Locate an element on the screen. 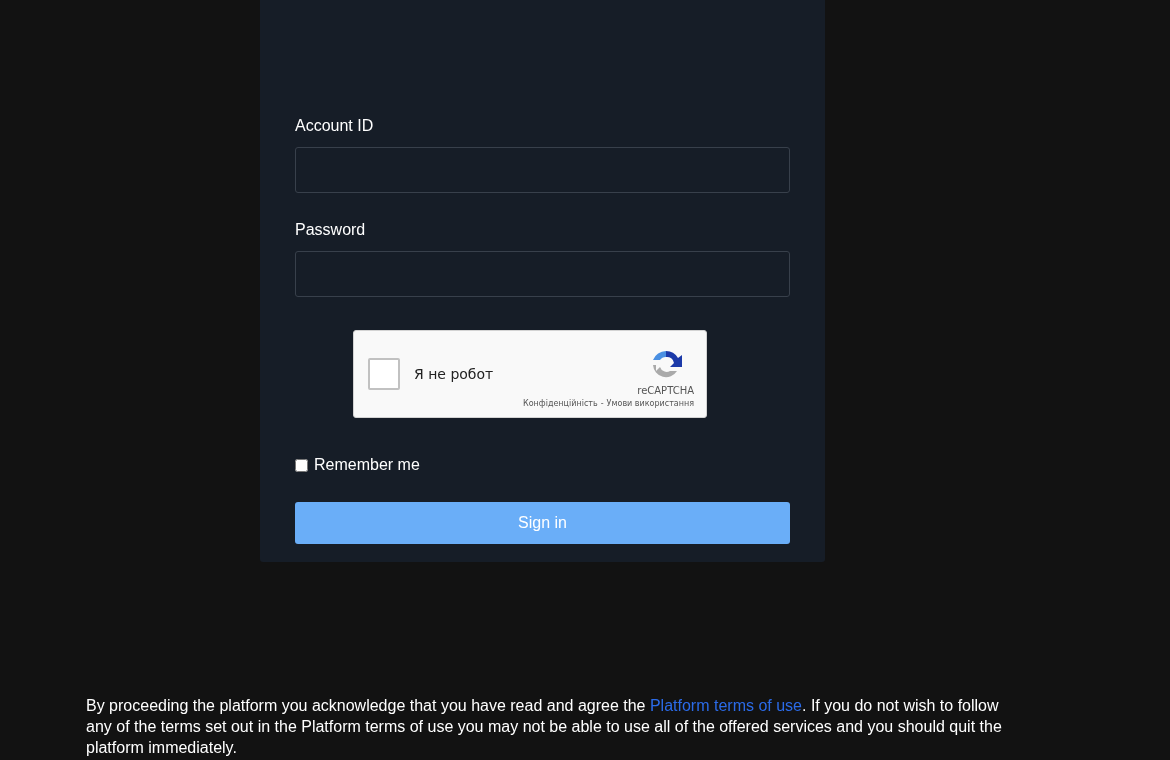 The image size is (1170, 760). terms-link: Умови використання is located at coordinates (650, 403).